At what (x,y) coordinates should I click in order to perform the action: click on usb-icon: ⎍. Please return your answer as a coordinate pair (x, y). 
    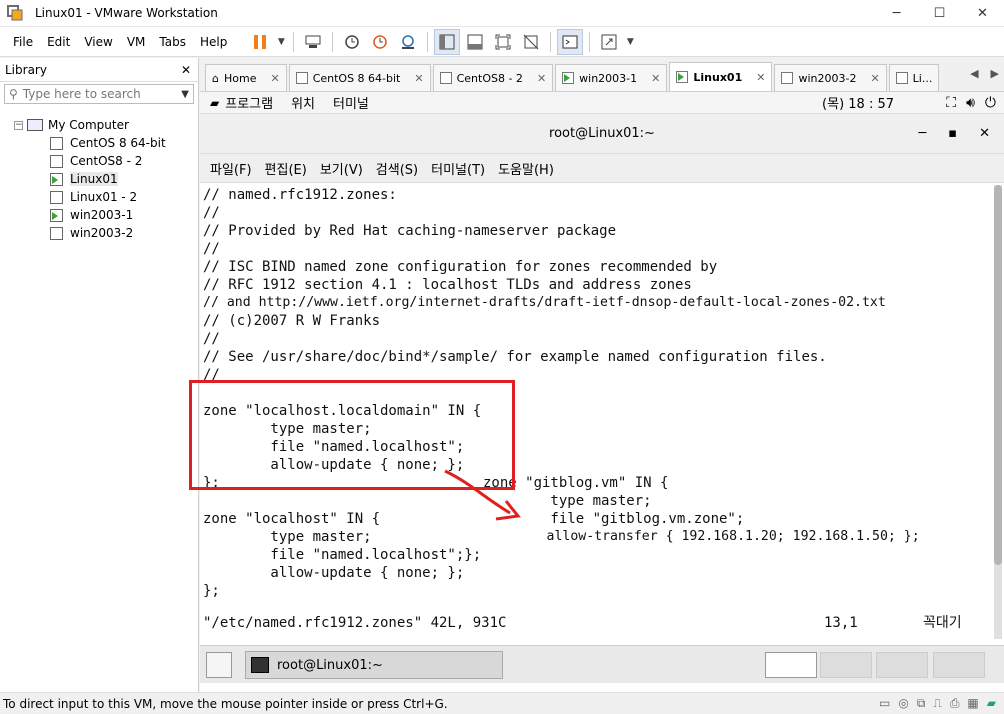
    Looking at the image, I should click on (937, 703).